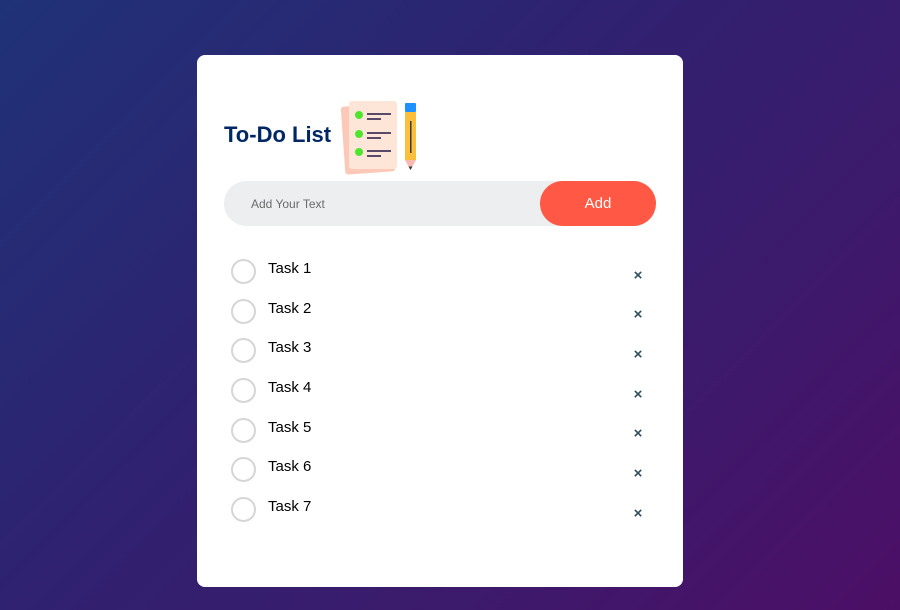 This screenshot has height=610, width=900. I want to click on add-button: Add, so click(598, 203).